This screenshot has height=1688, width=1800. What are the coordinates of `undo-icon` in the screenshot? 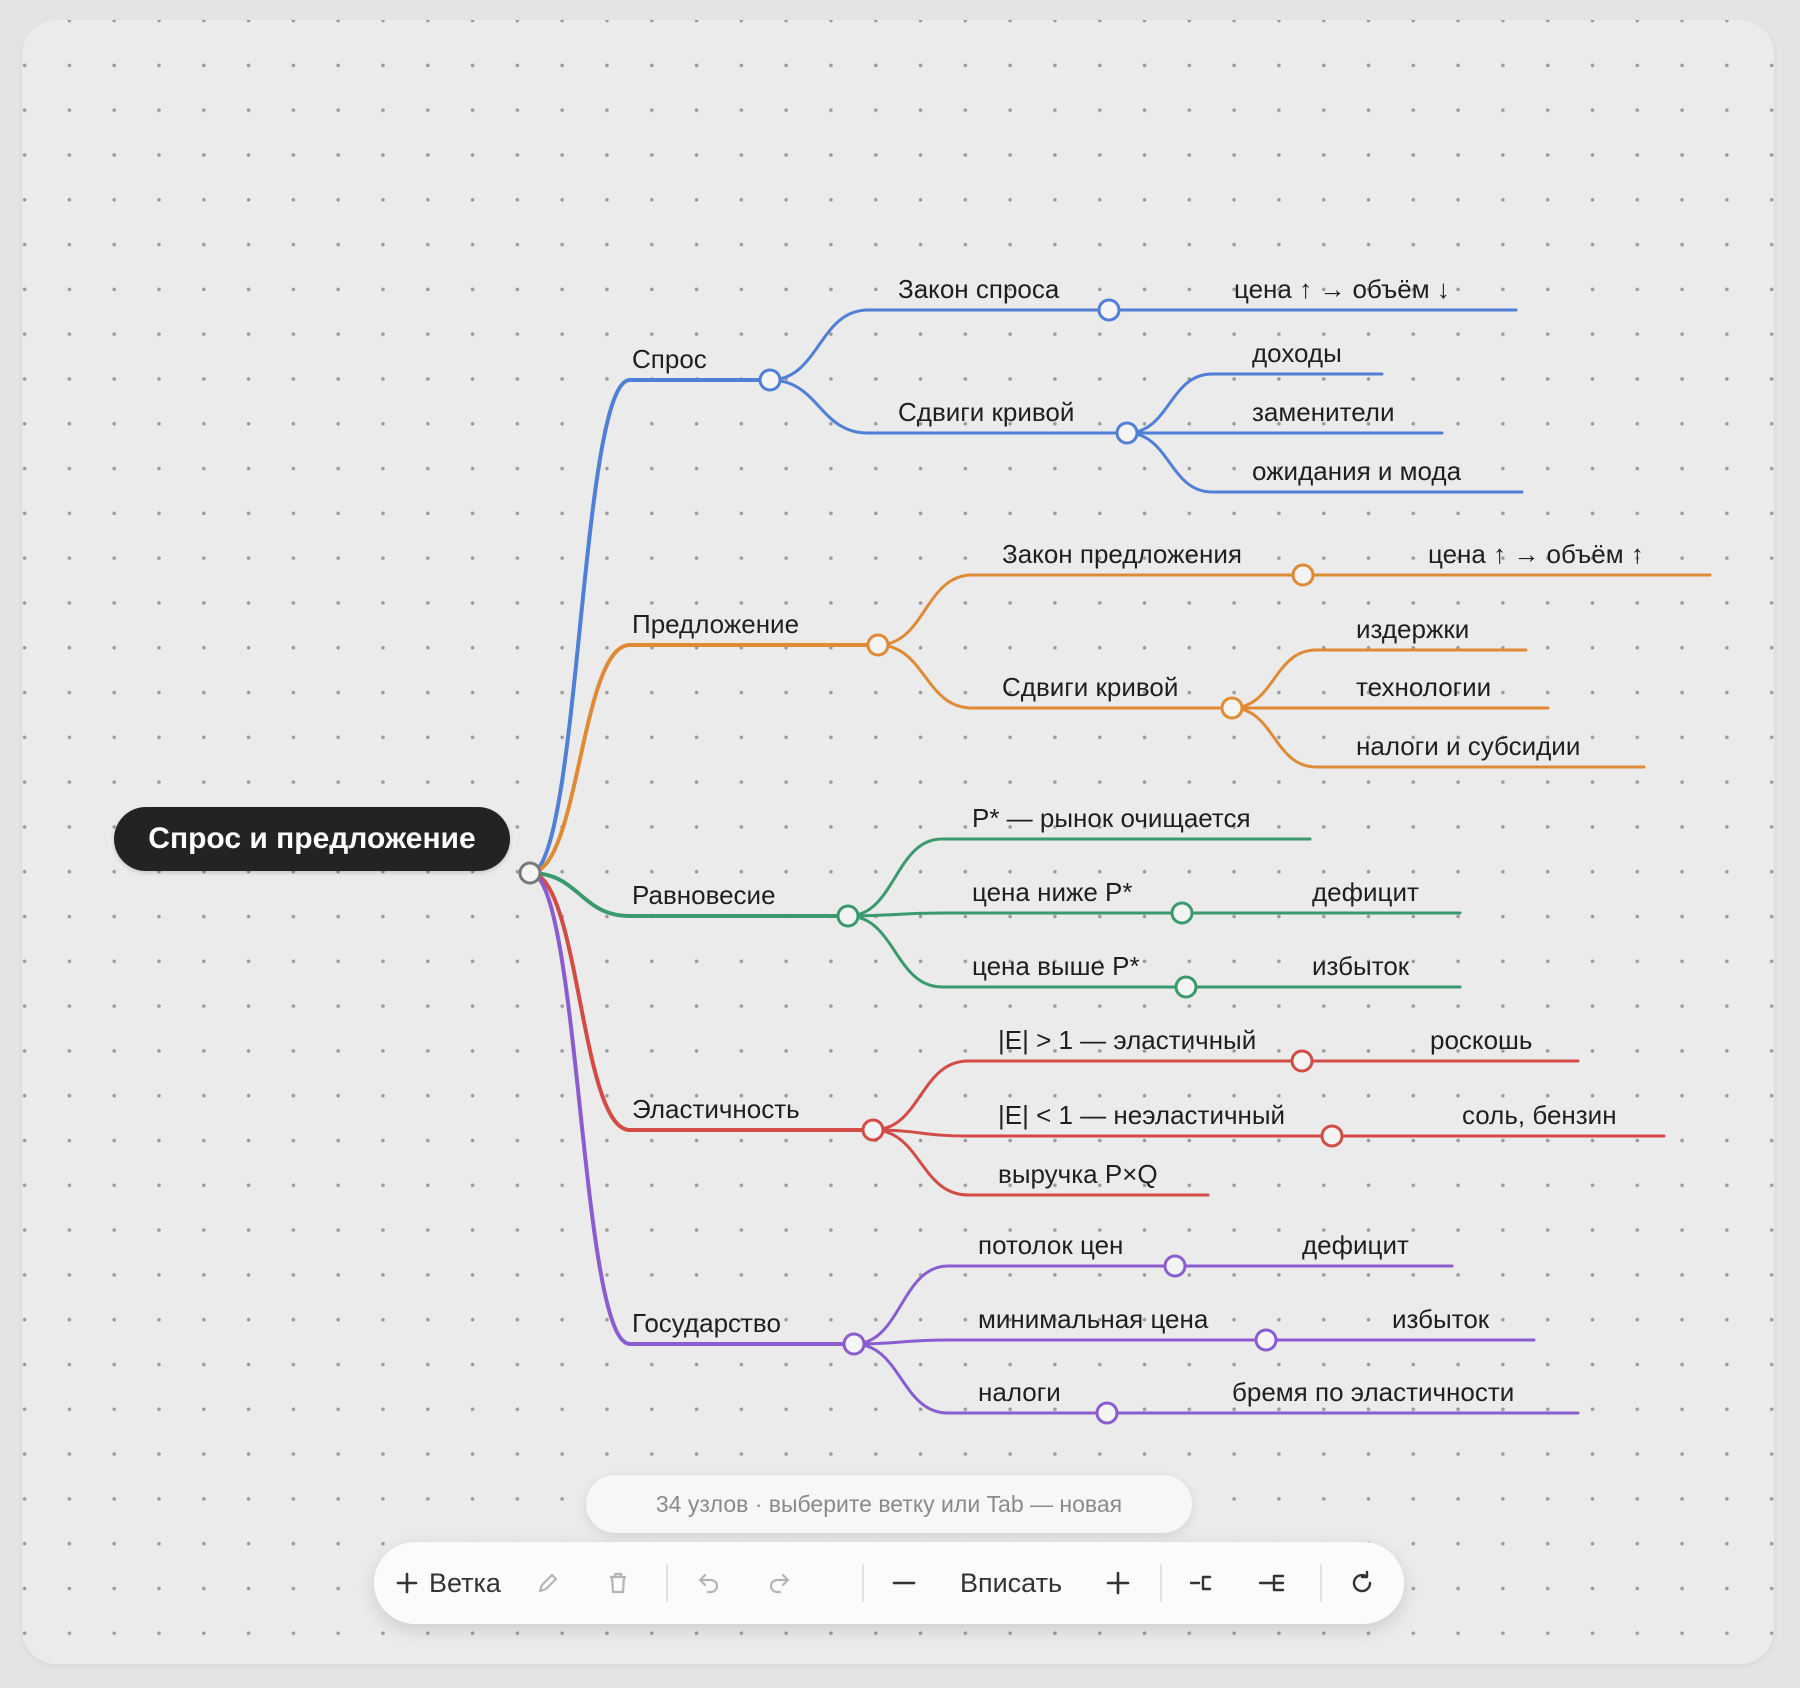 It's located at (708, 1583).